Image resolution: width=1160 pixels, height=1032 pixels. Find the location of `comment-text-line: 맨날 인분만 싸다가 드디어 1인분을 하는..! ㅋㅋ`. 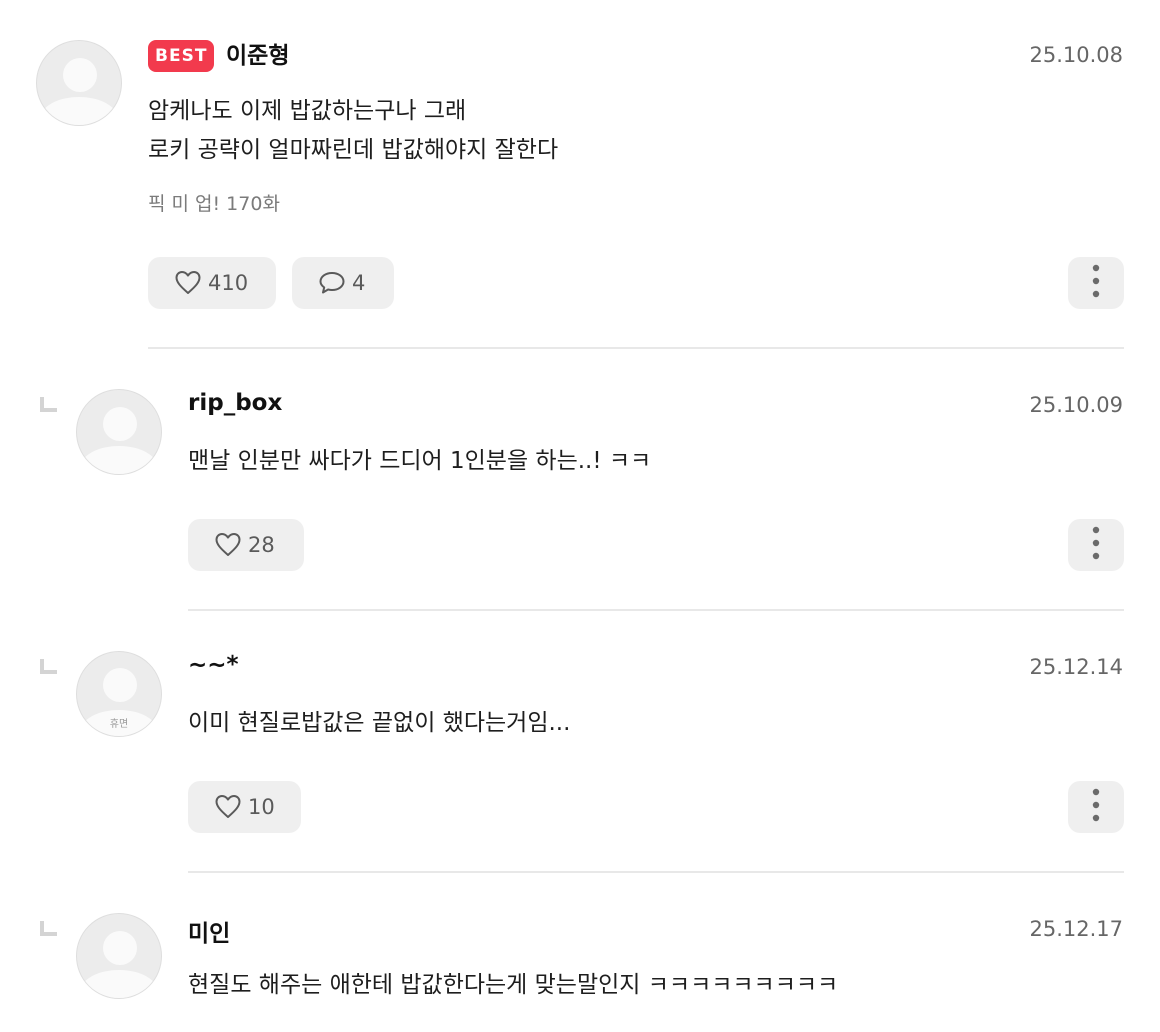

comment-text-line: 맨날 인분만 싸다가 드디어 1인분을 하는..! ㅋㅋ is located at coordinates (420, 461).